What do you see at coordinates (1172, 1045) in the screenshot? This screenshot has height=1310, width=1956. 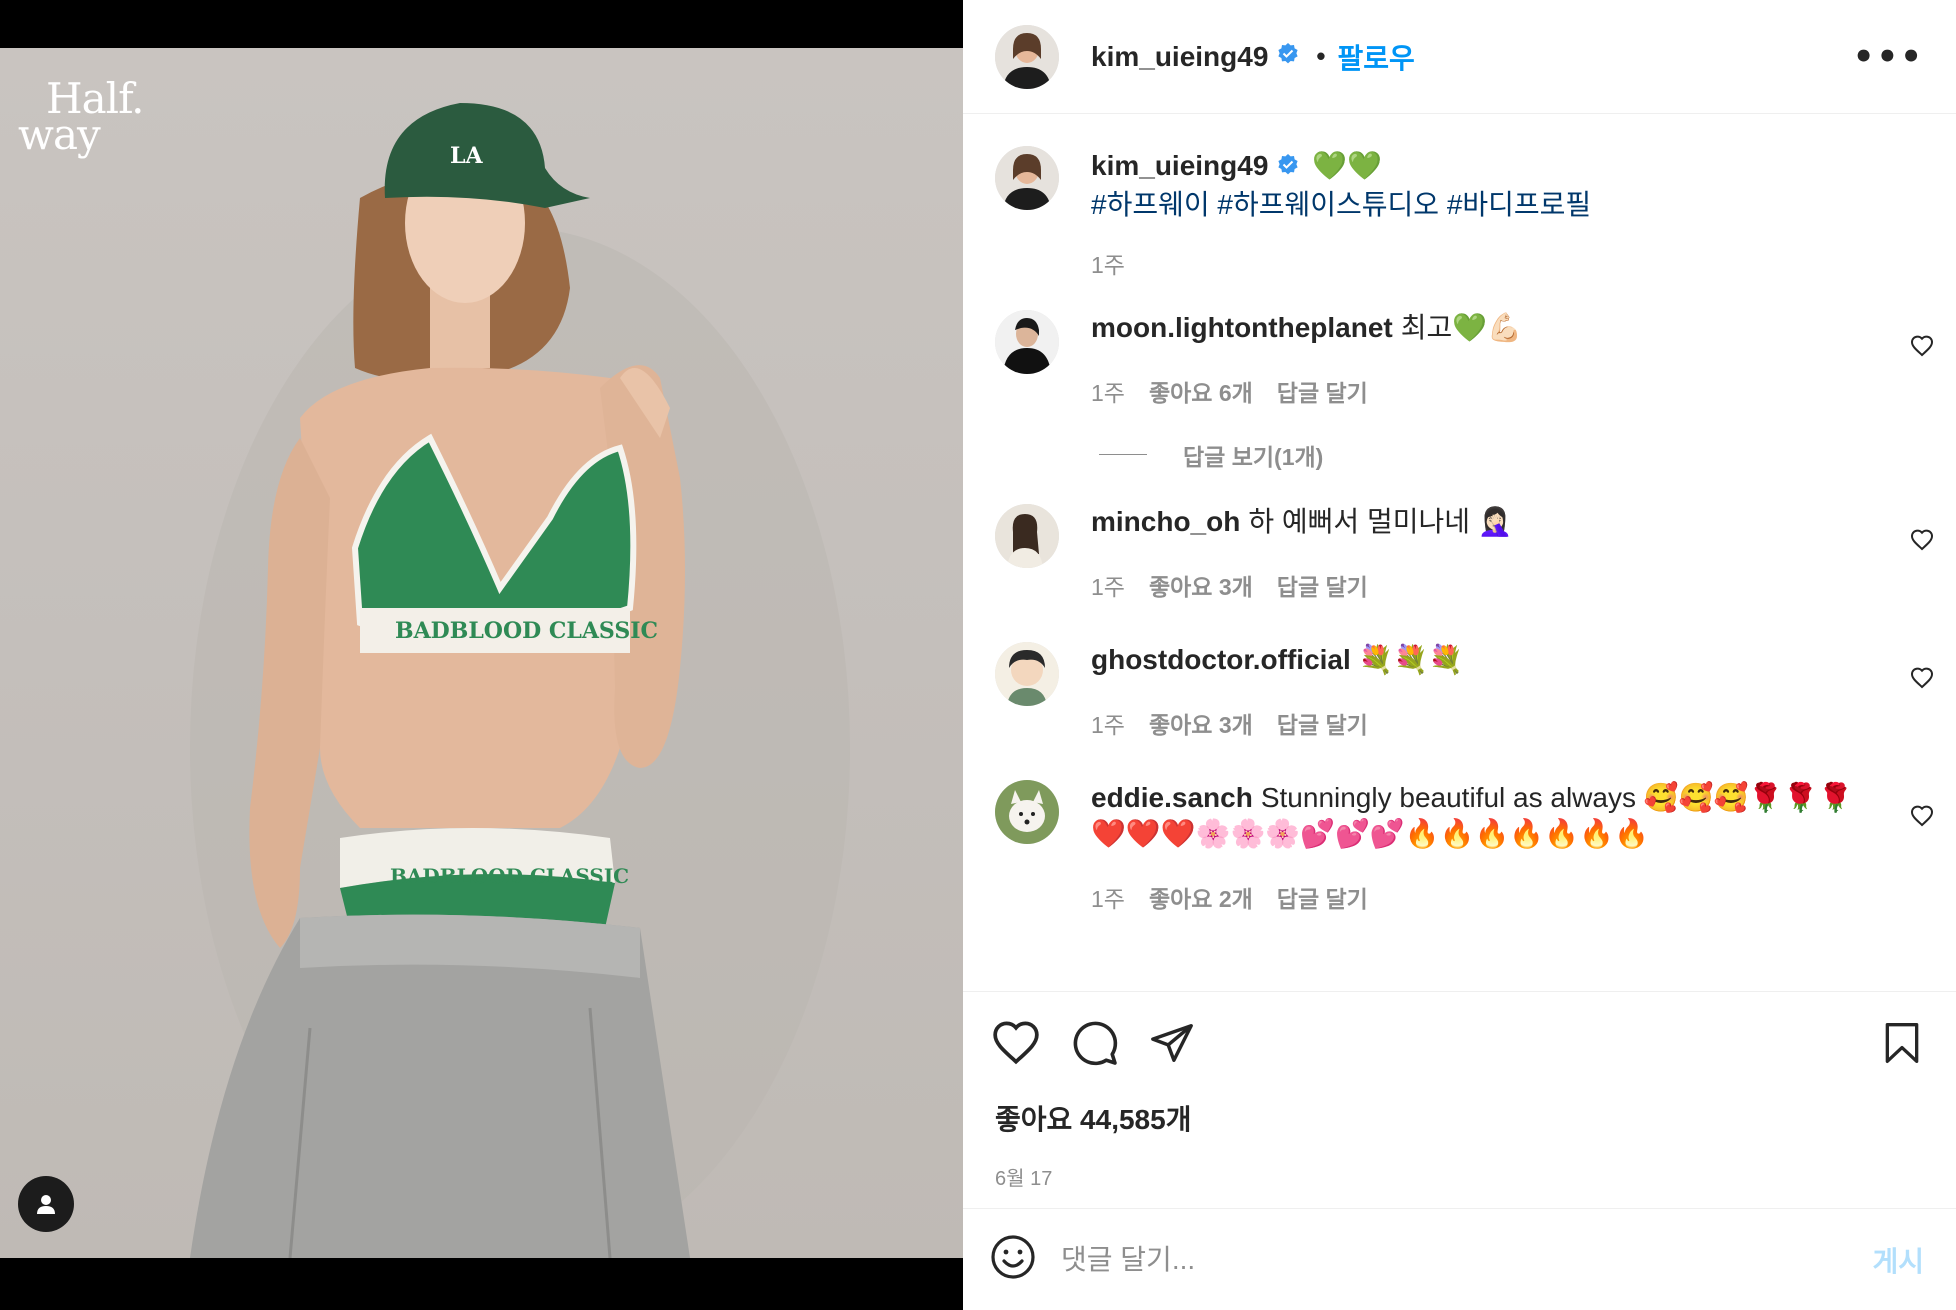 I see `share-paper-plane-icon` at bounding box center [1172, 1045].